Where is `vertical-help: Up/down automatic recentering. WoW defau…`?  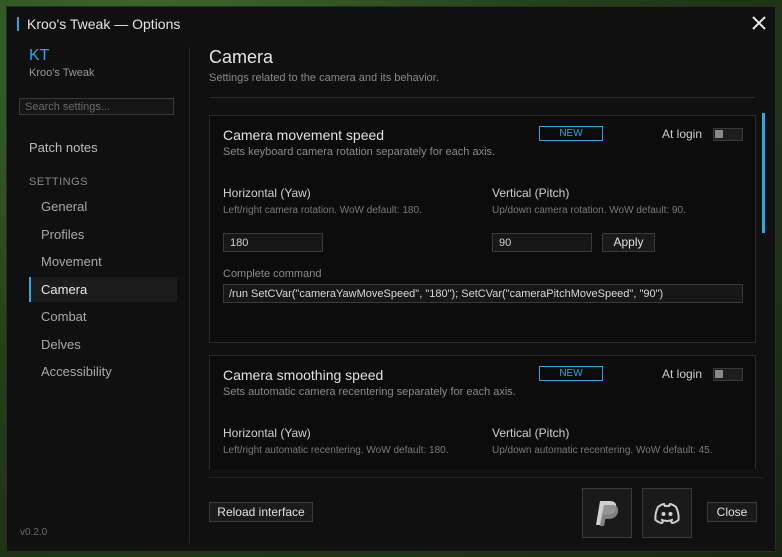 vertical-help: Up/down automatic recentering. WoW defau… is located at coordinates (602, 450).